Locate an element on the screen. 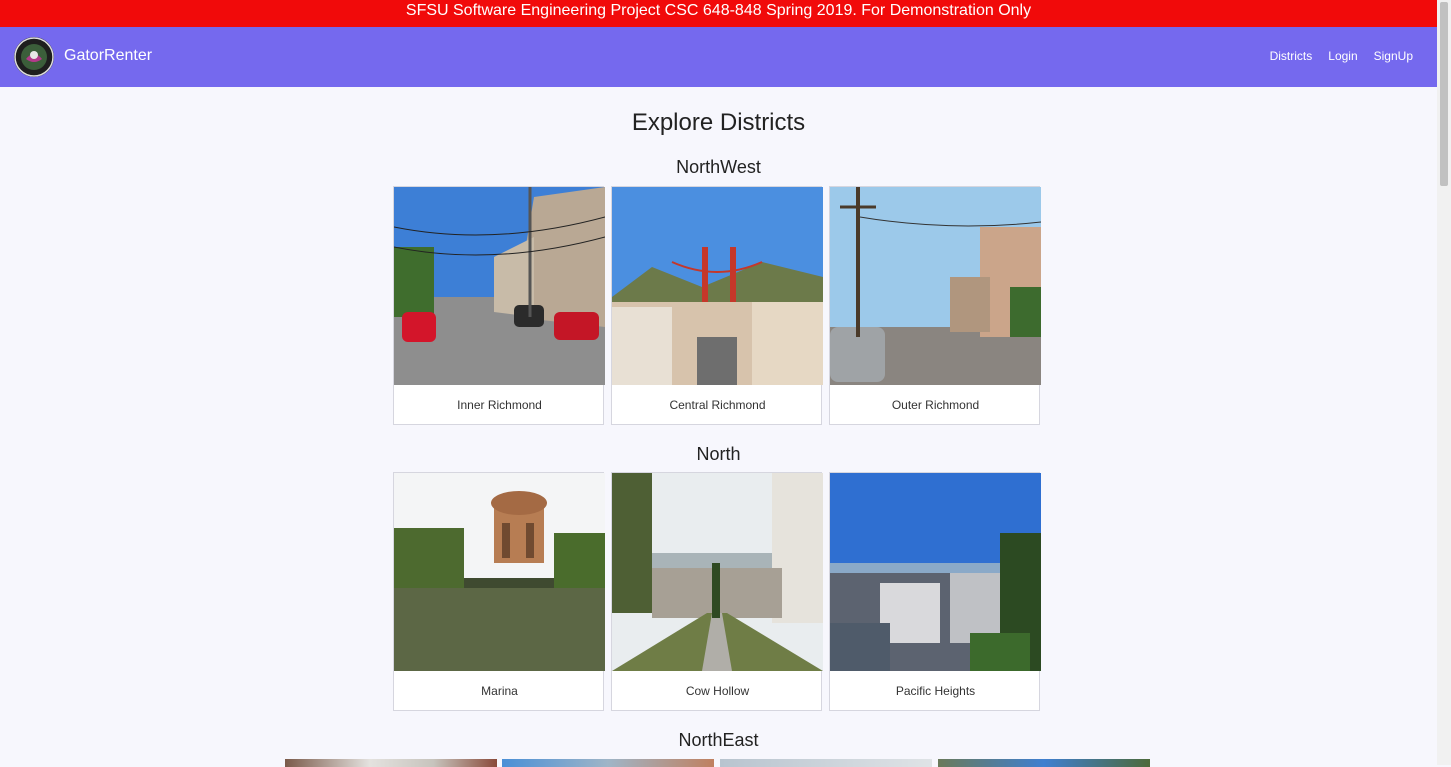 This screenshot has width=1451, height=767. district-card-marina: Marina is located at coordinates (499, 591).